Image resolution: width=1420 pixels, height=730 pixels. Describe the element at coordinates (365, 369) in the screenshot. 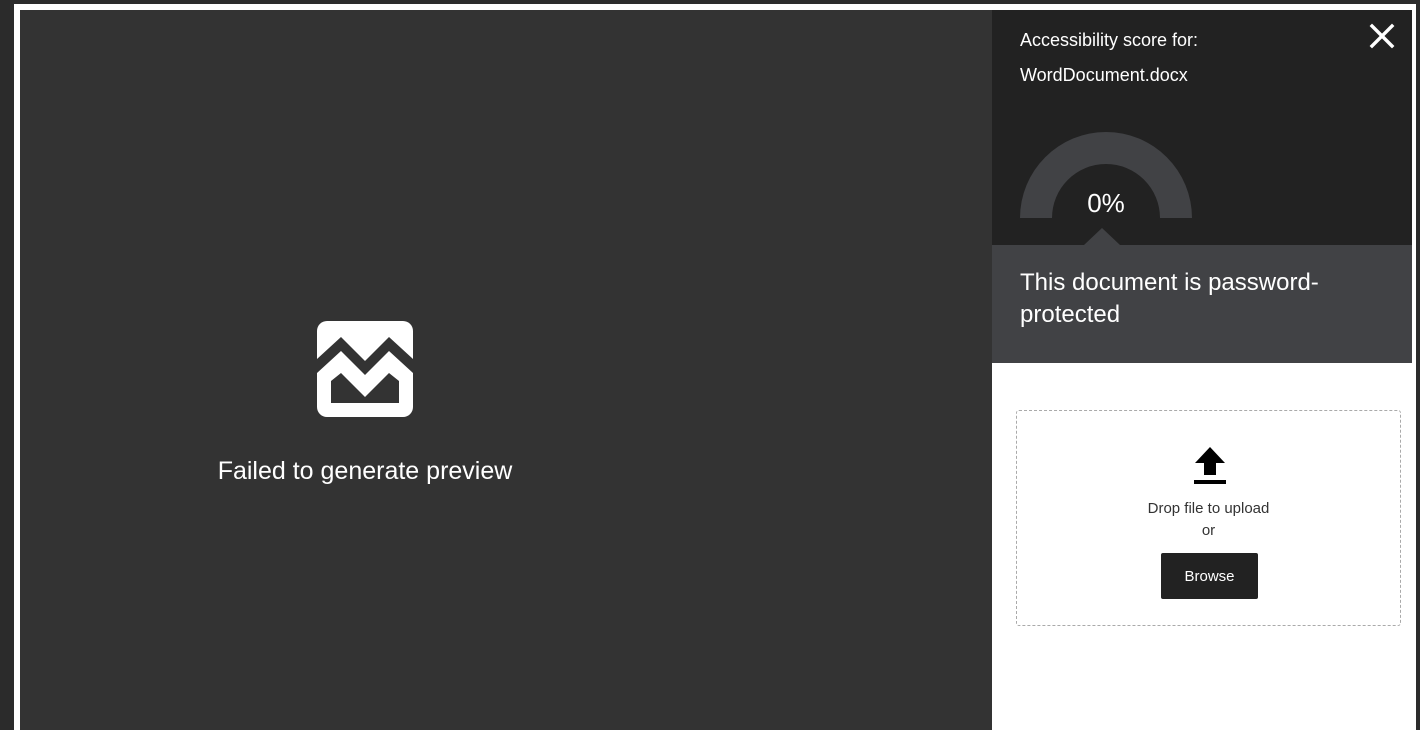

I see `broken-image-icon` at that location.